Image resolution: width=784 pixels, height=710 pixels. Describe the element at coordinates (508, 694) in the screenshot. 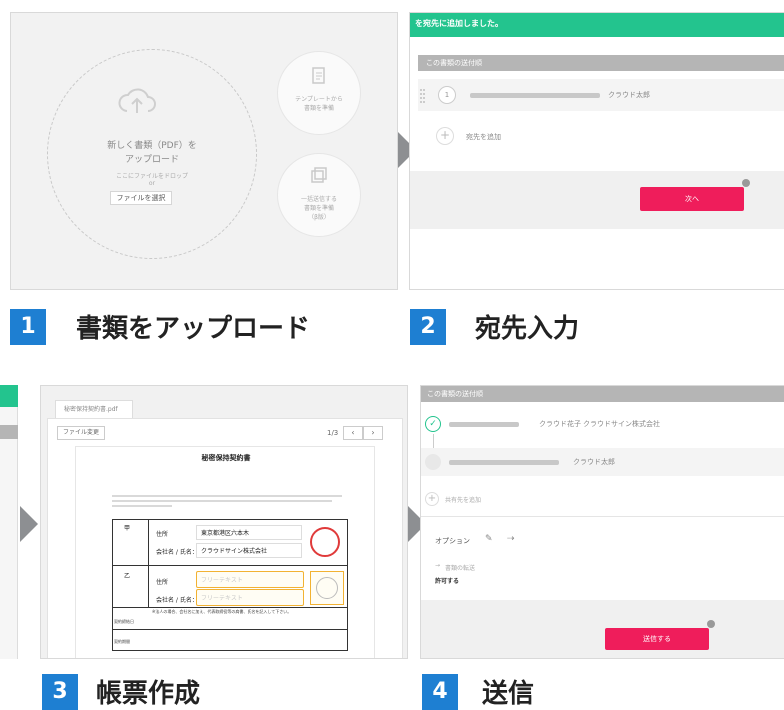

I see `step-label-4: 送信` at that location.